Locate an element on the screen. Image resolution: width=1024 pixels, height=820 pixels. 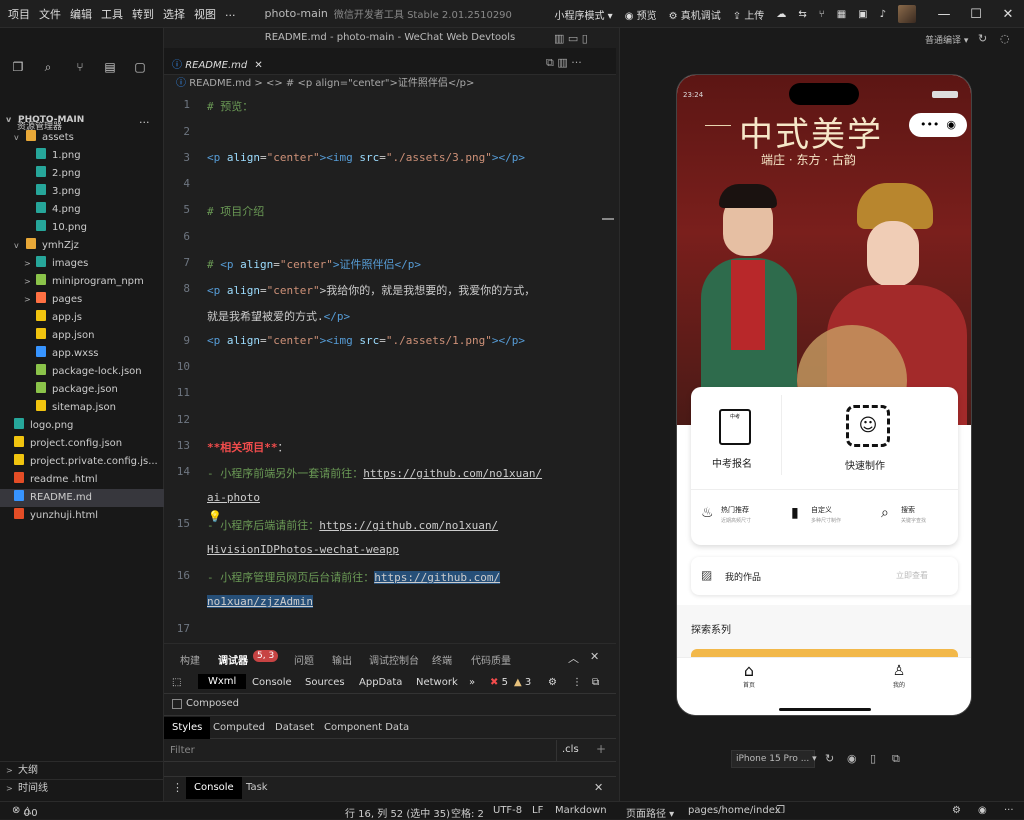
tree-item: readme .html is located at coordinates (82, 480).